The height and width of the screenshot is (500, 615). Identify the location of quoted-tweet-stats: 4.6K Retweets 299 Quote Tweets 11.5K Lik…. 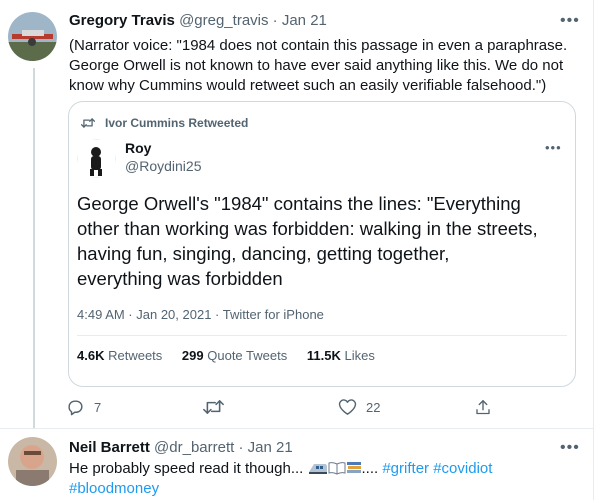
(234, 355).